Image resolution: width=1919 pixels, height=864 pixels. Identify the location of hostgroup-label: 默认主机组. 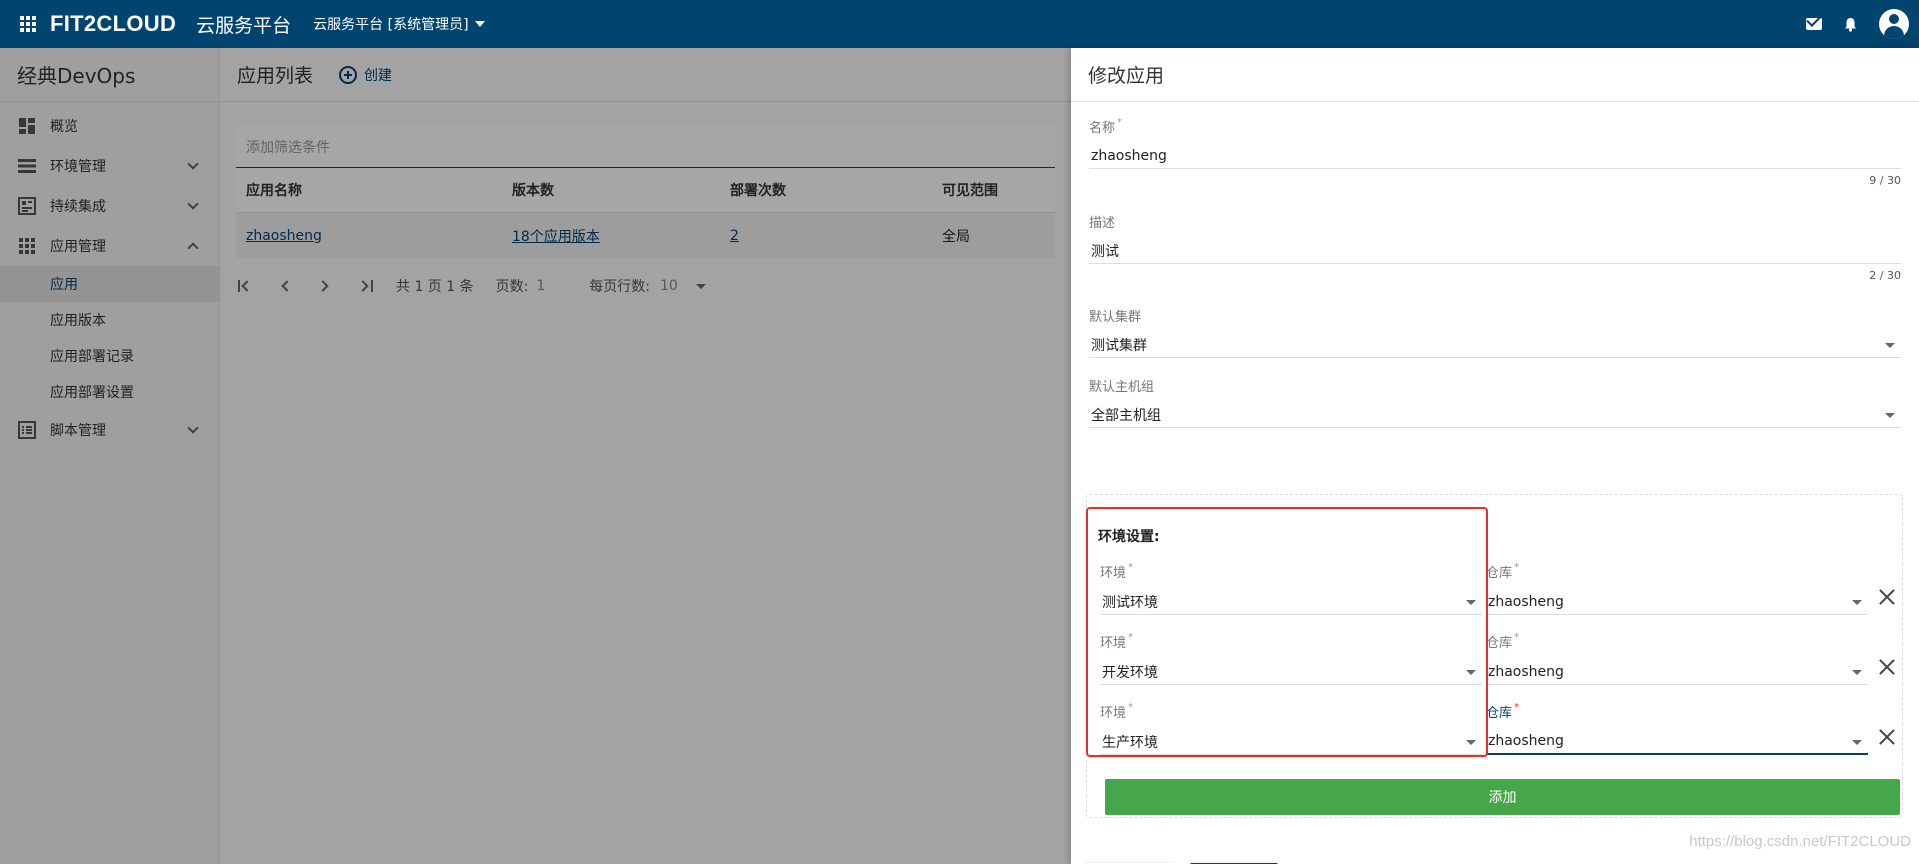
(1122, 387).